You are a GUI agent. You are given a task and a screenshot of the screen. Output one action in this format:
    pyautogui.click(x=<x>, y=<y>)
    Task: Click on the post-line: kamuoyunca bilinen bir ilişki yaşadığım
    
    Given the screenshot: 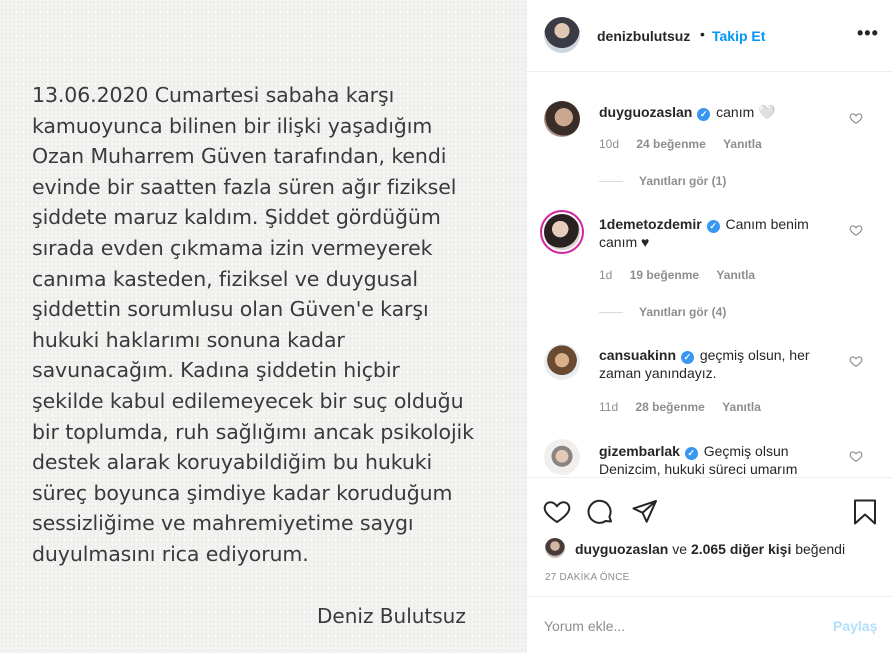 What is the action you would take?
    pyautogui.click(x=232, y=125)
    